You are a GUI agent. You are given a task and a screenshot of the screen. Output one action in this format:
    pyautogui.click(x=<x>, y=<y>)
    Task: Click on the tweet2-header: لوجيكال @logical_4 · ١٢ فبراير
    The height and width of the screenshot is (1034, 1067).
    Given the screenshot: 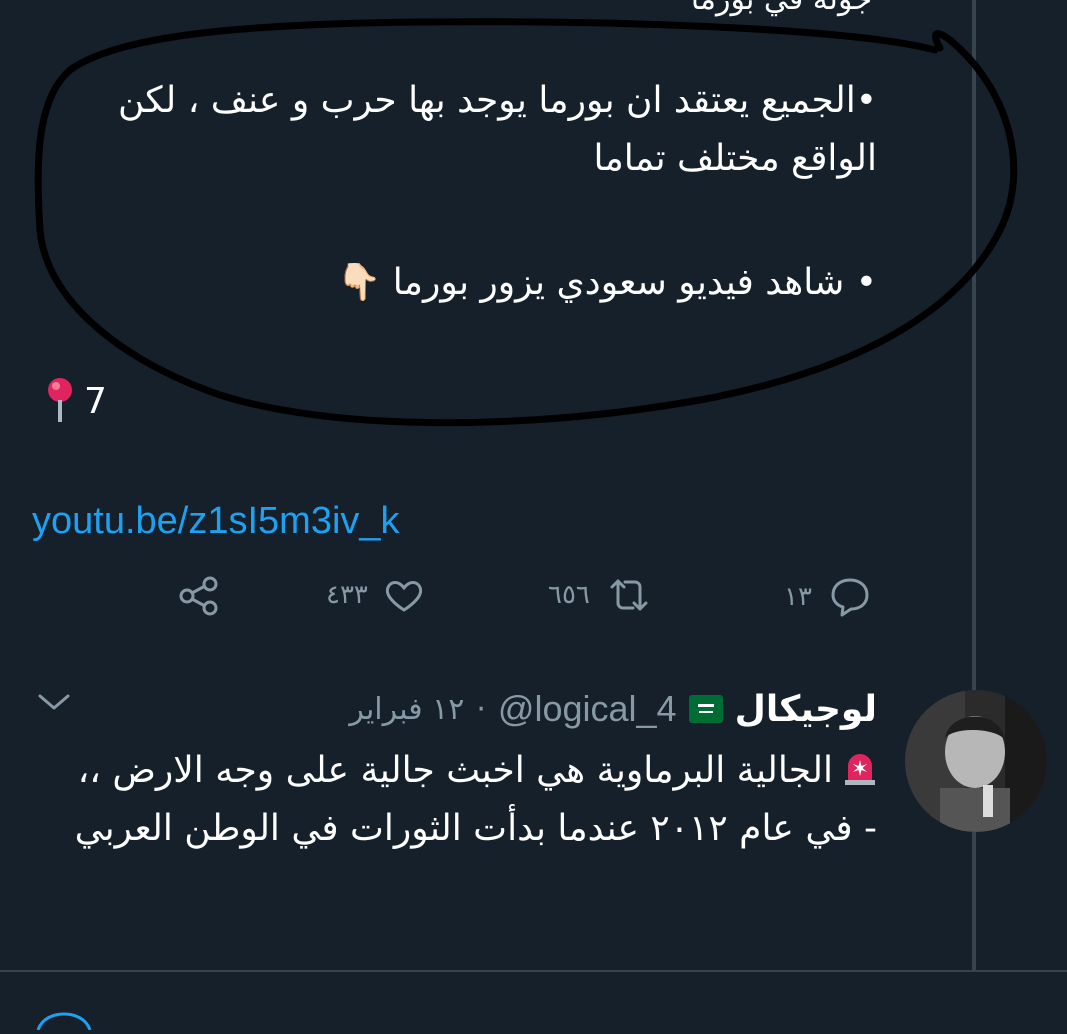 What is the action you would take?
    pyautogui.click(x=613, y=709)
    